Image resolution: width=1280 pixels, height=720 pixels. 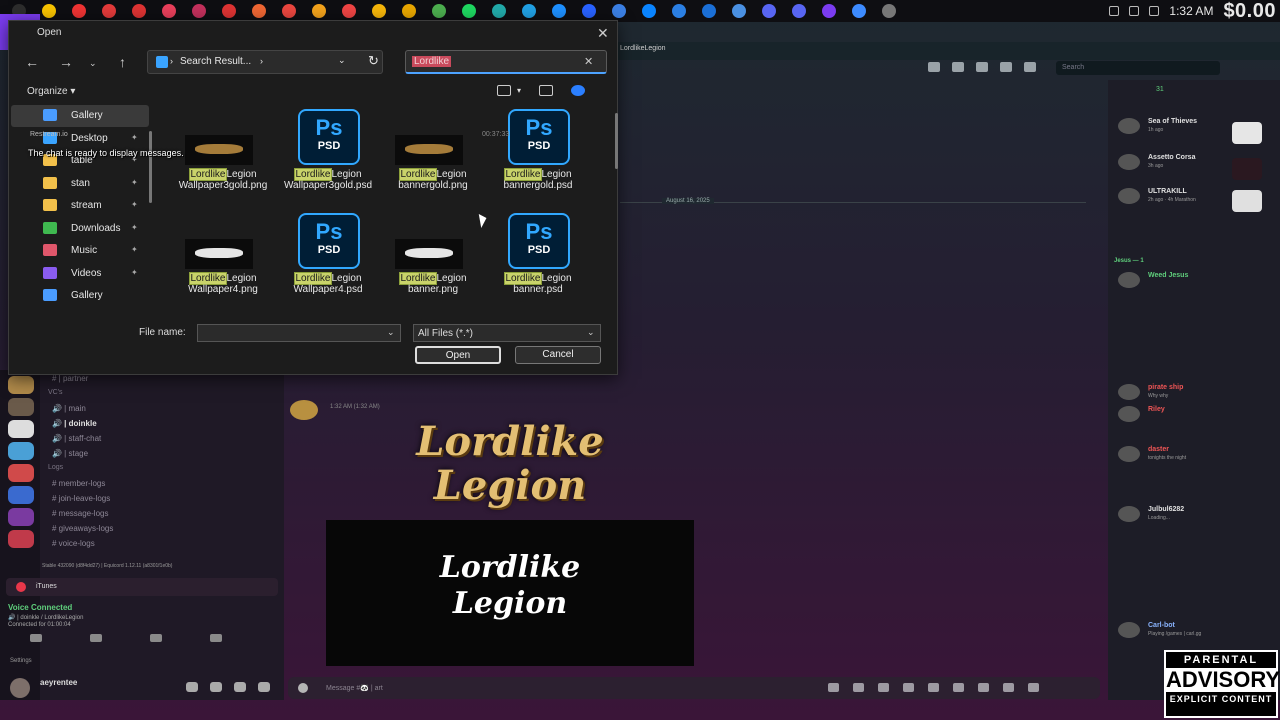 What do you see at coordinates (1033, 687) in the screenshot?
I see `controller-icon` at bounding box center [1033, 687].